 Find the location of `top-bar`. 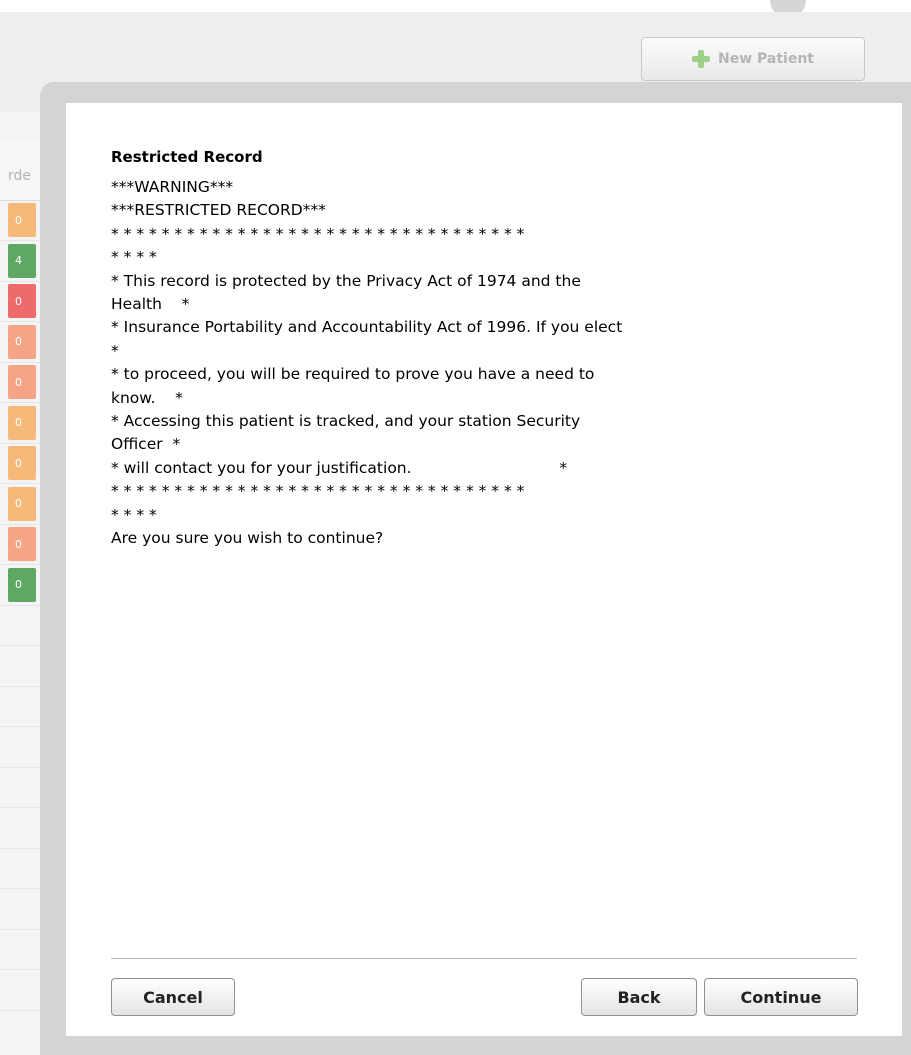

top-bar is located at coordinates (455, 9).